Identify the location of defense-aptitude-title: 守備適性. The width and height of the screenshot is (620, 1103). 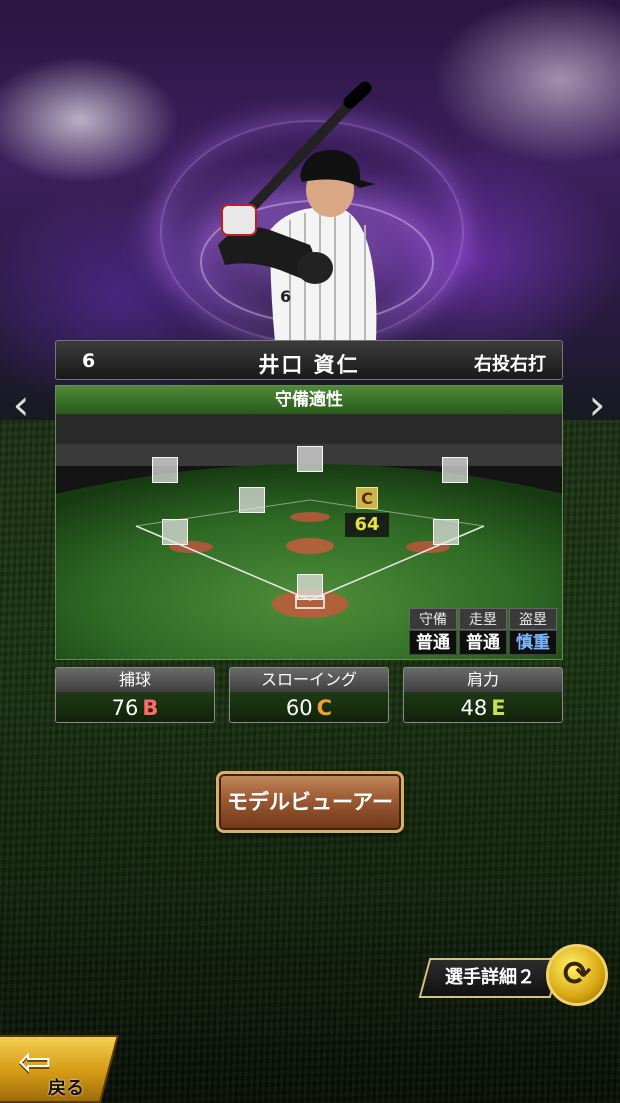
(309, 400).